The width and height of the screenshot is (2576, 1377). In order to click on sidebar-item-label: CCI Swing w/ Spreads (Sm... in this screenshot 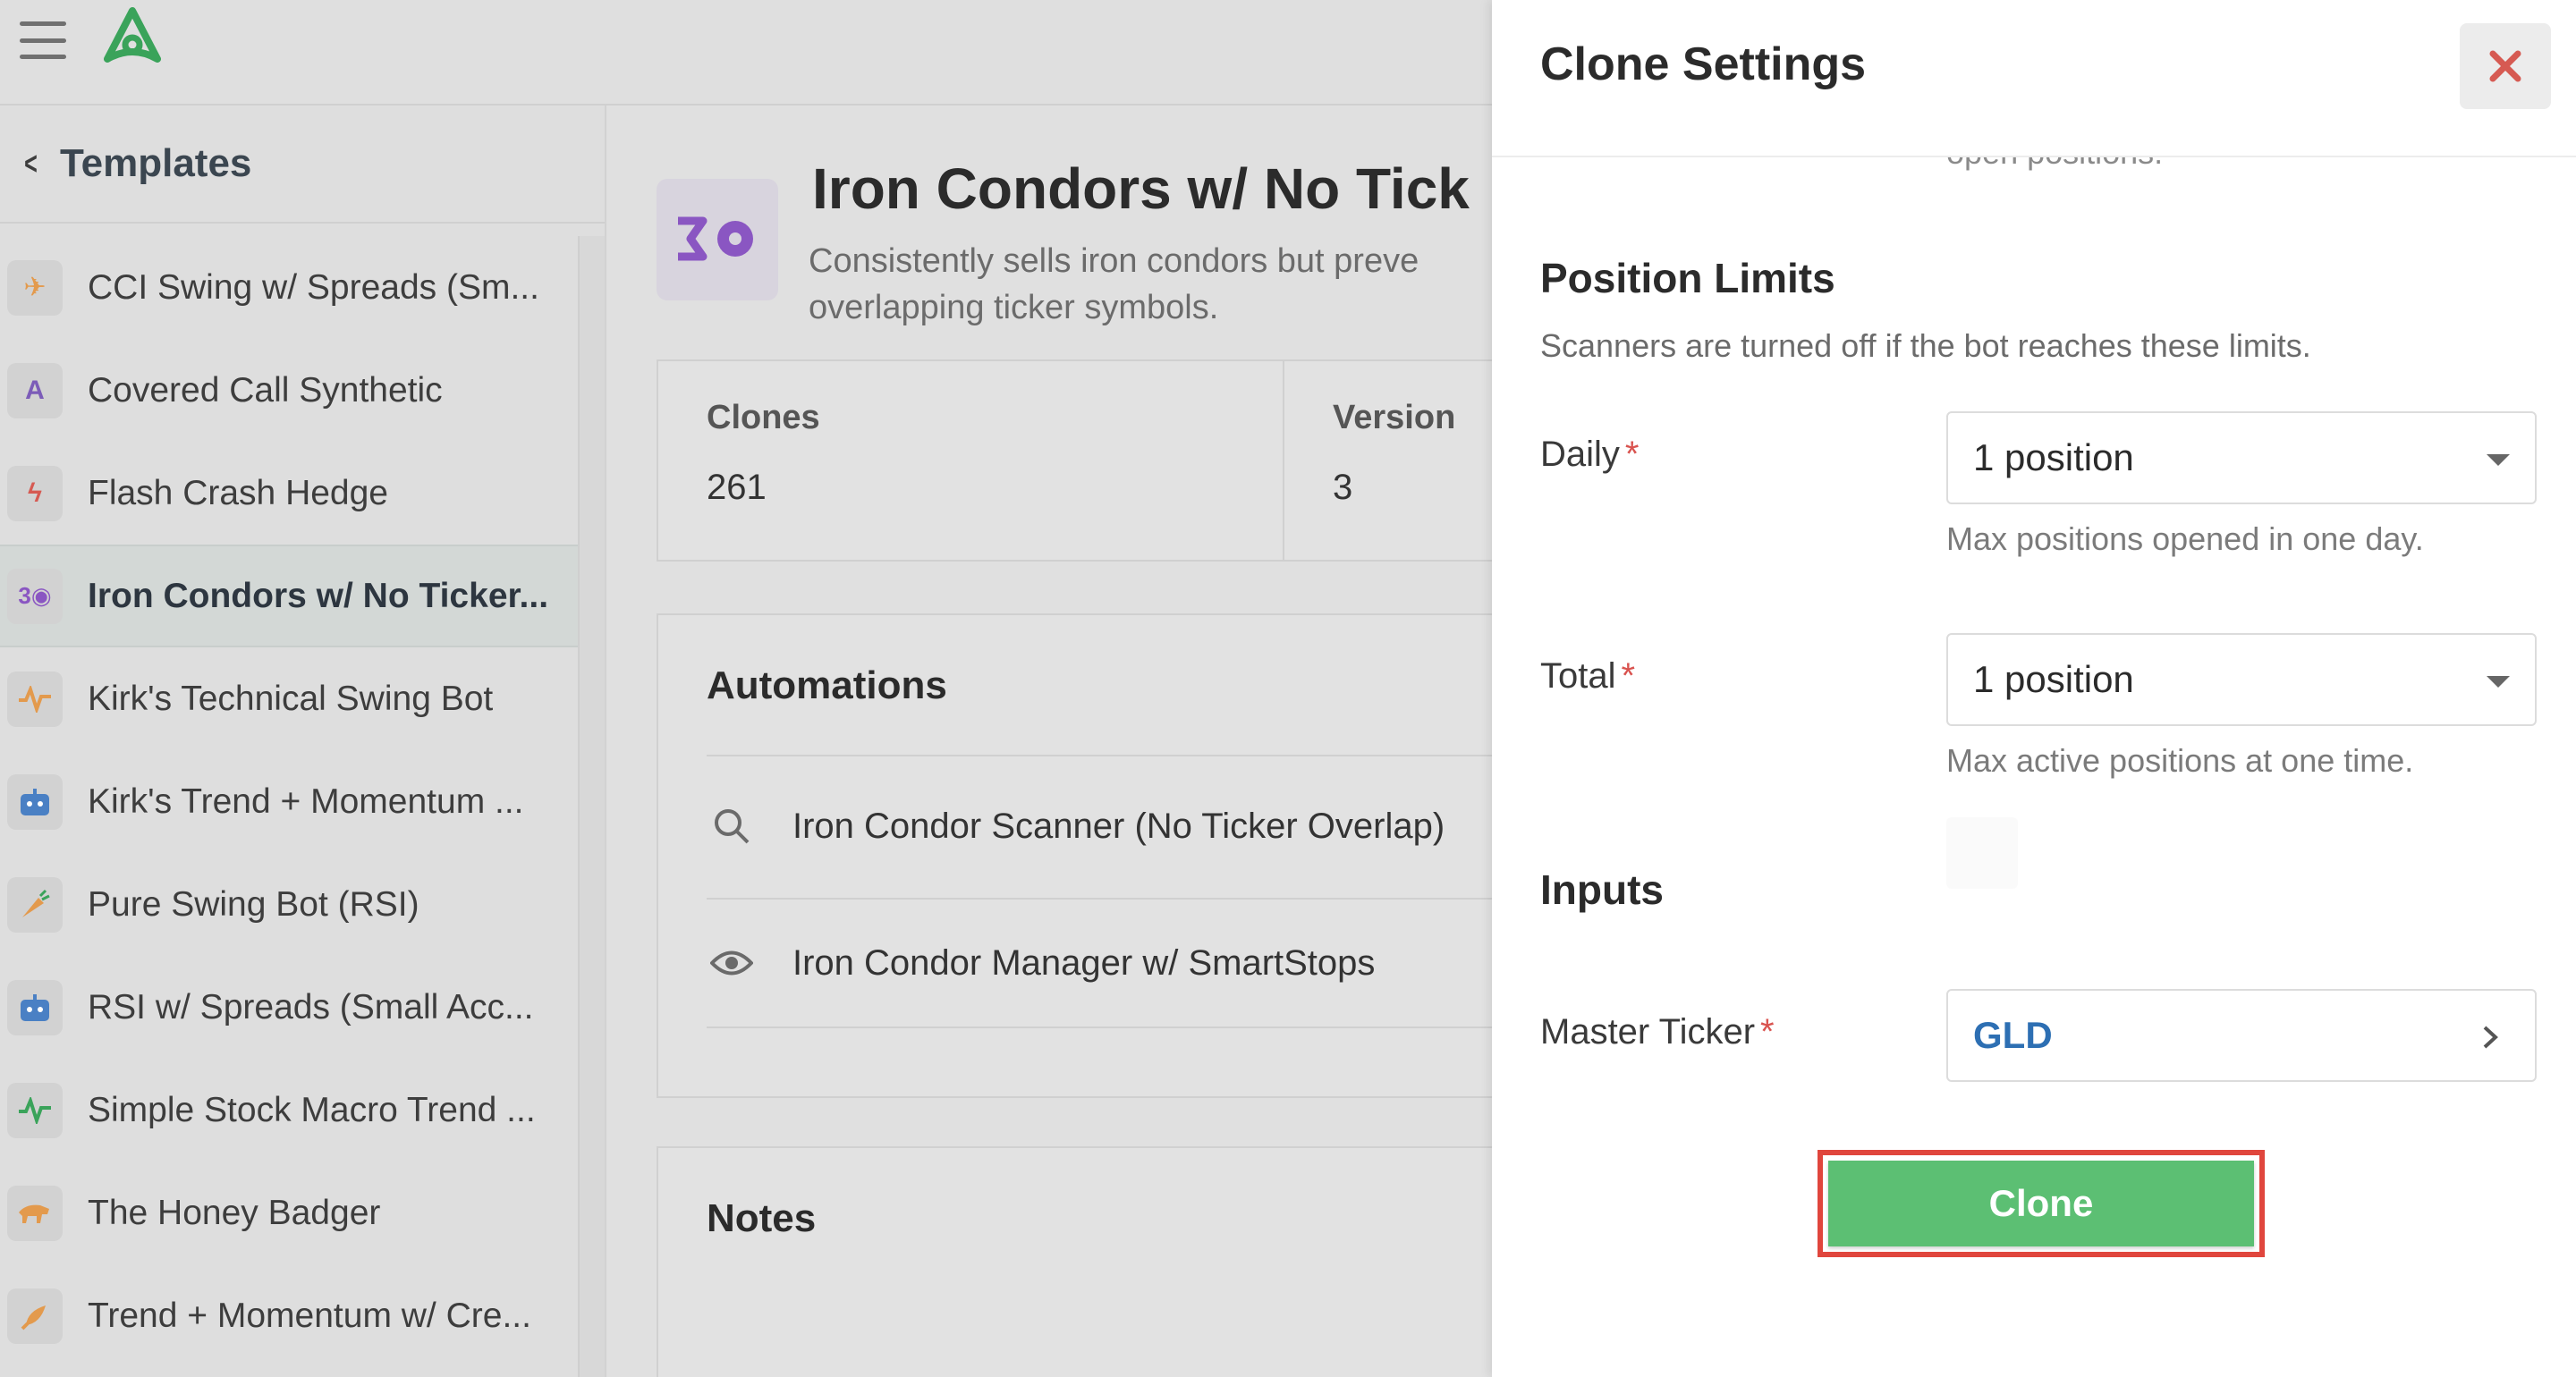, I will do `click(313, 287)`.